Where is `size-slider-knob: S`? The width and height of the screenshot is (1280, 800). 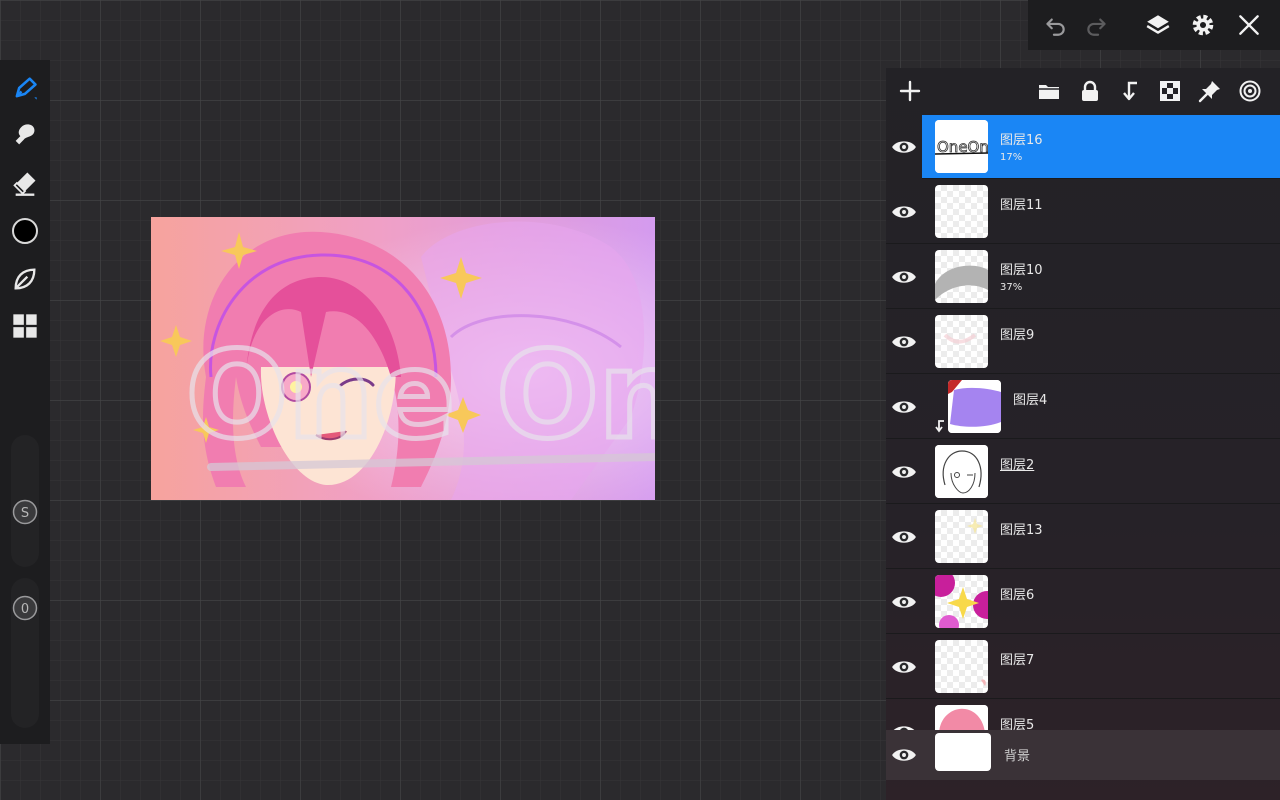 size-slider-knob: S is located at coordinates (25, 512).